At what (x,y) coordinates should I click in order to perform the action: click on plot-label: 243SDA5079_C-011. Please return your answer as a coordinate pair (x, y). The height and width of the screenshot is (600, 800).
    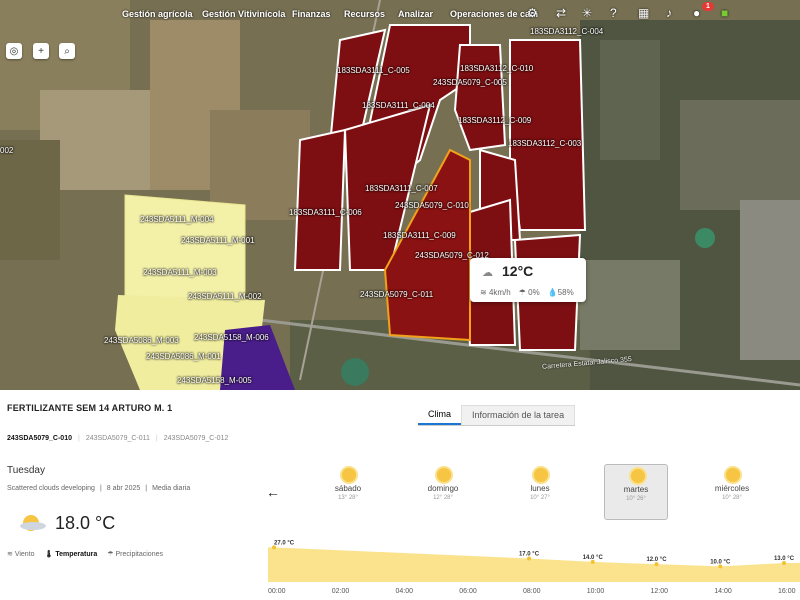
    Looking at the image, I should click on (396, 294).